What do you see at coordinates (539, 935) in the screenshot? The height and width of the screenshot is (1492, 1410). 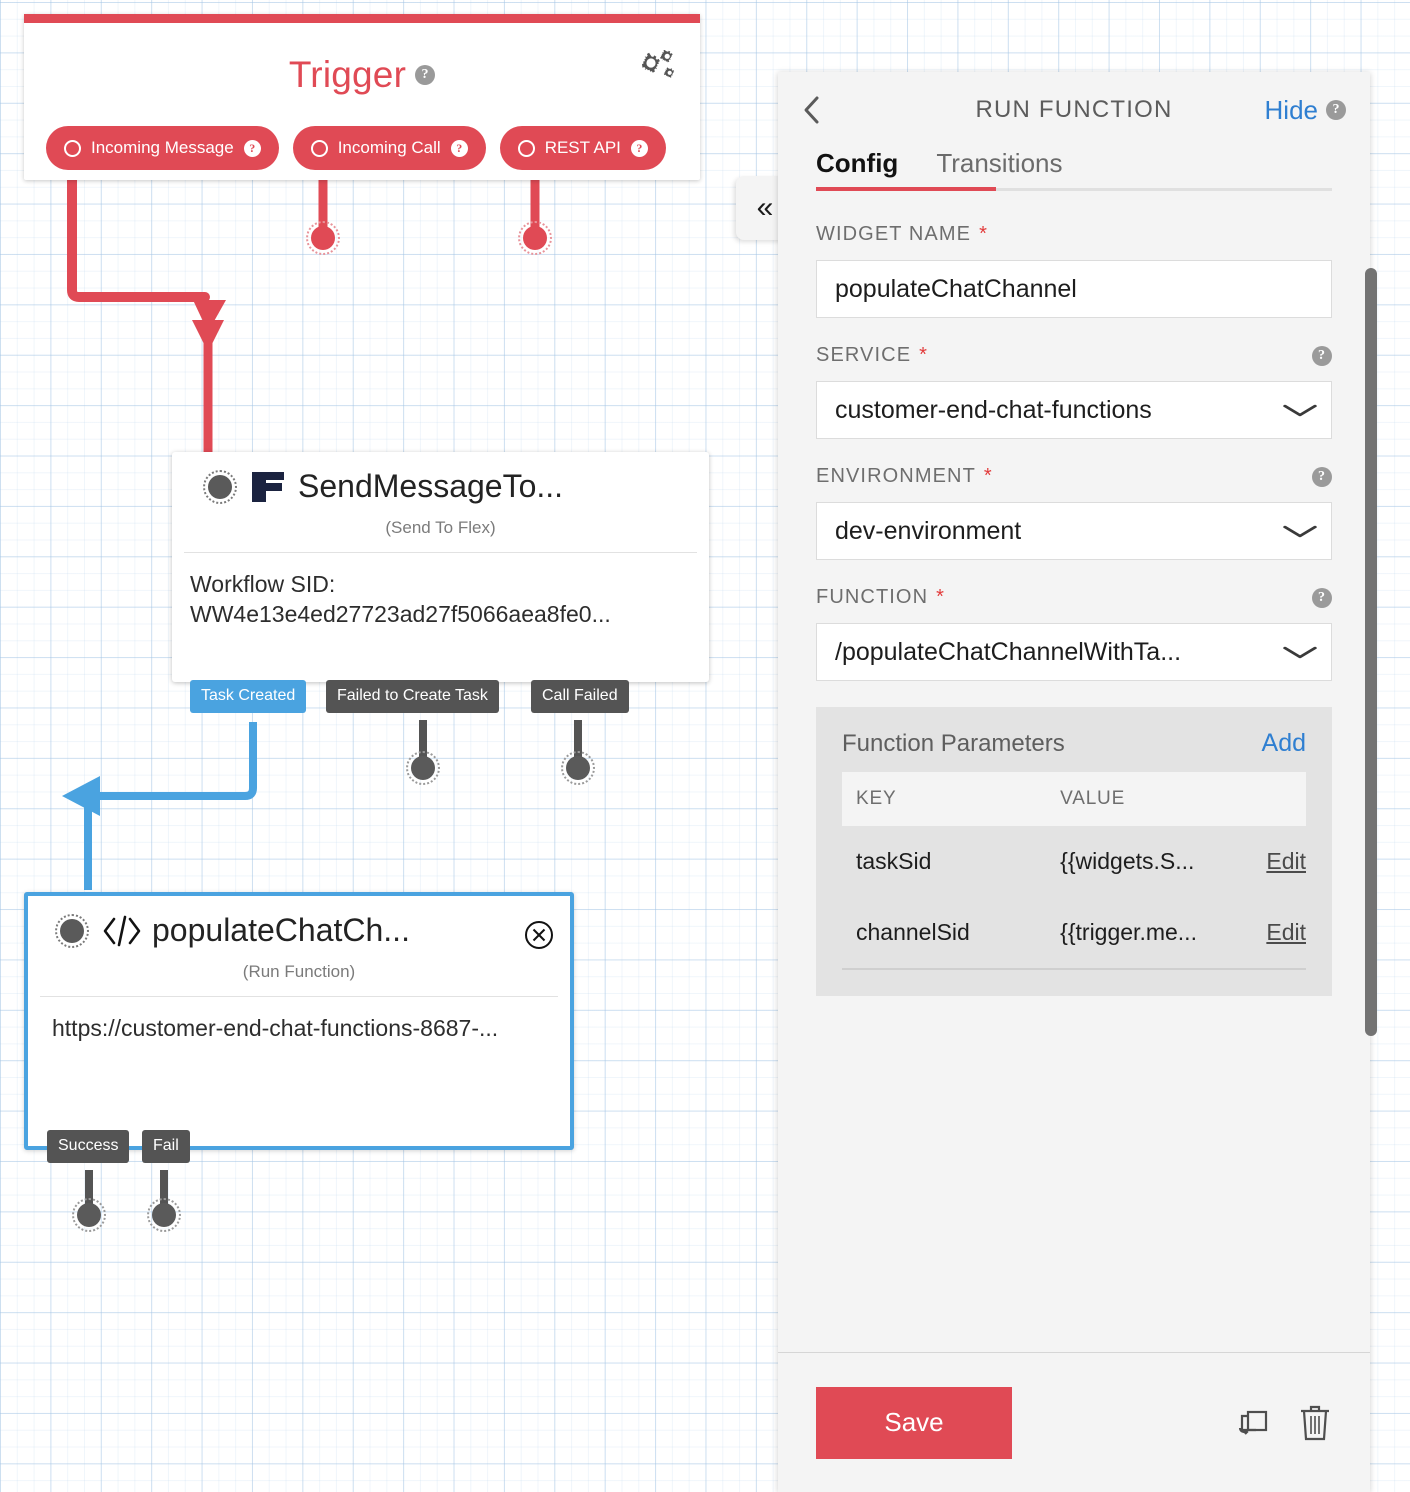 I see `close-circle-icon` at bounding box center [539, 935].